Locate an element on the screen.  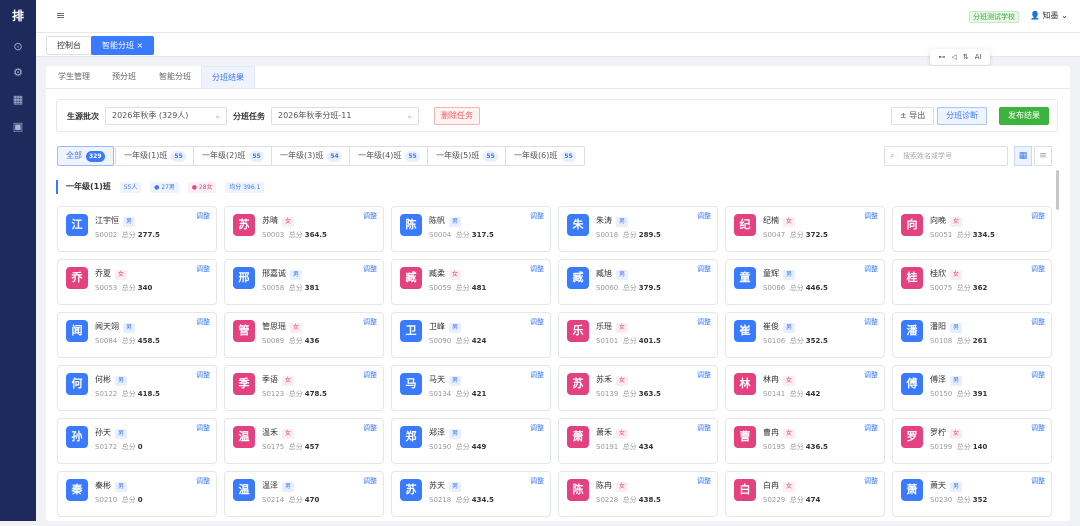
task-select: 2026年秋季分班-11 ⌄ is located at coordinates (345, 116).